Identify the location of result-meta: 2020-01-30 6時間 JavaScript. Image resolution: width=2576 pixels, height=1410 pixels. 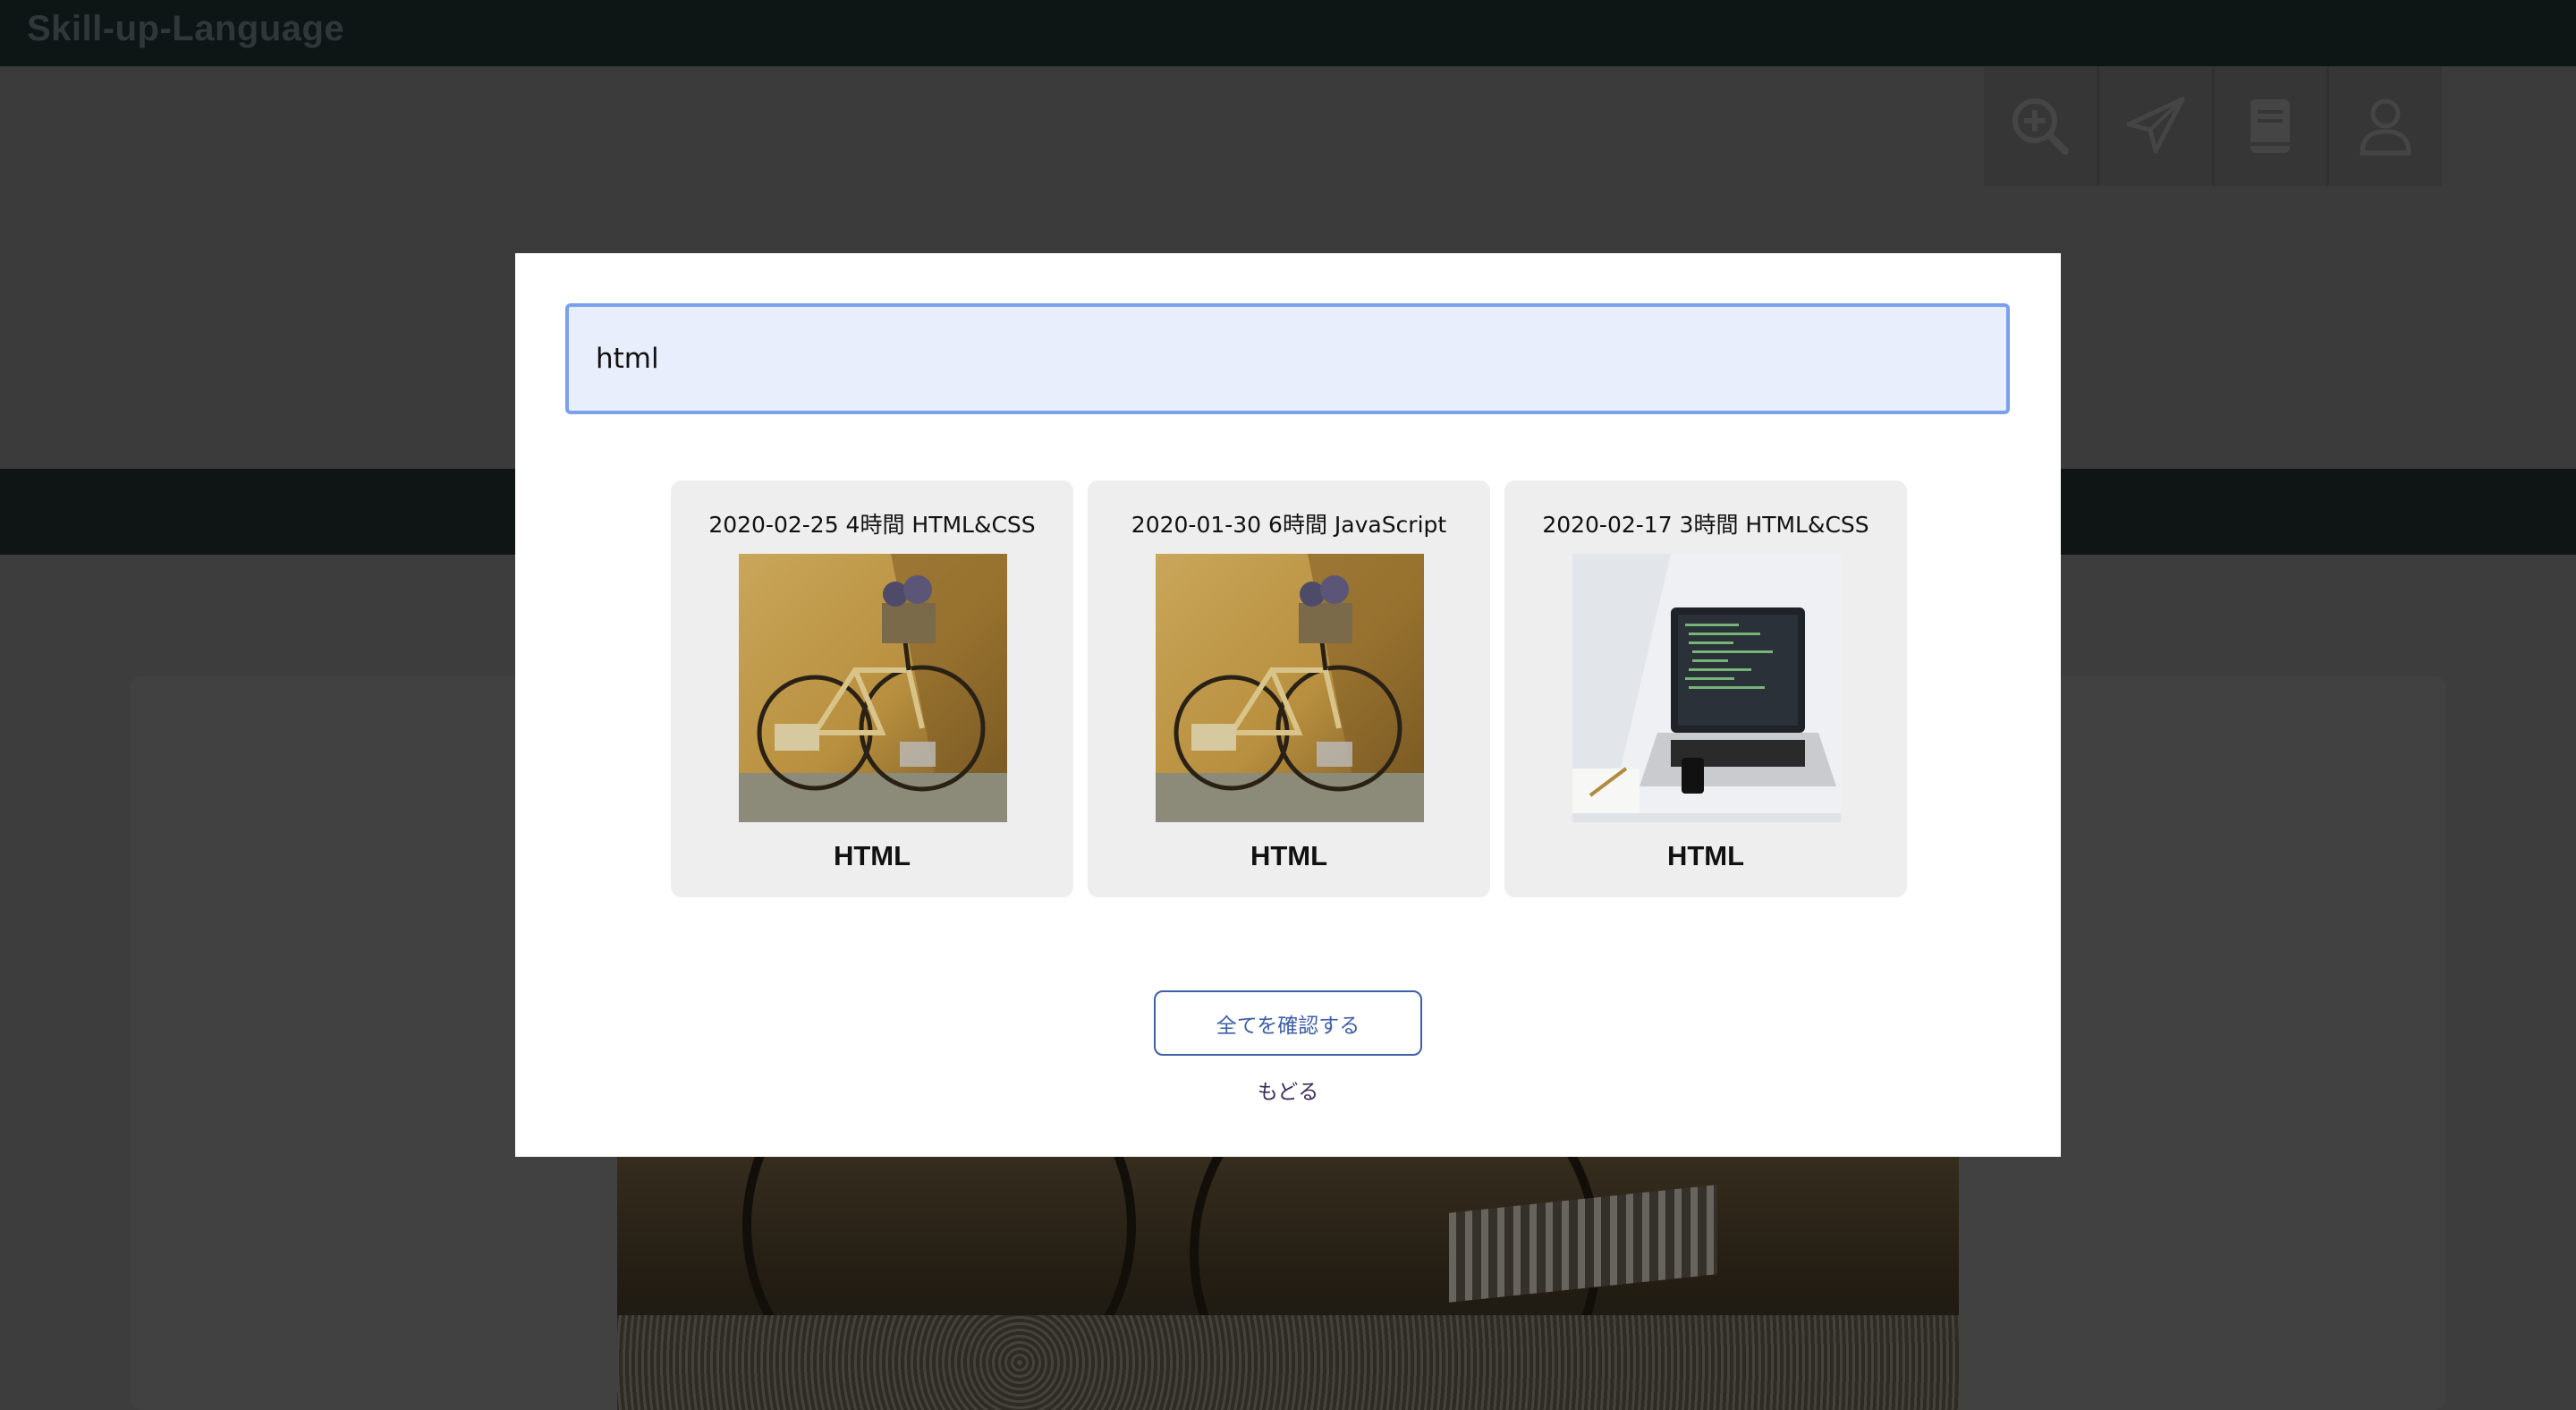
(1289, 525).